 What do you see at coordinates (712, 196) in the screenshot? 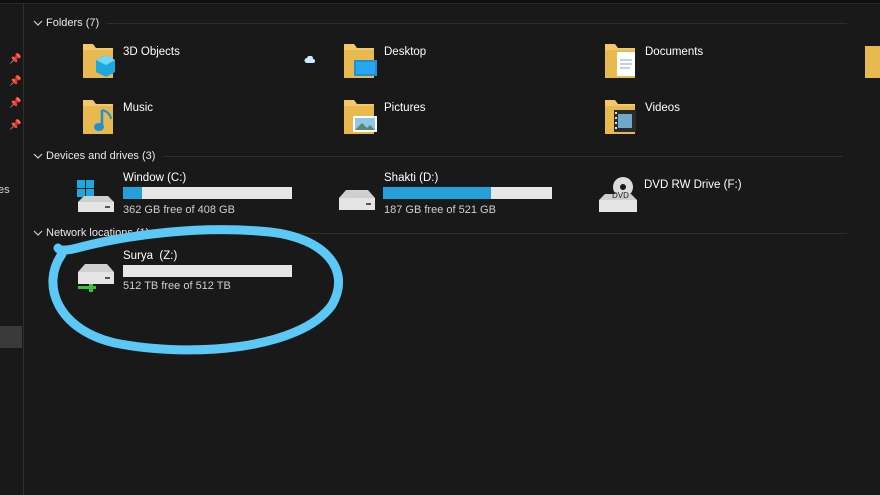
I see `drive-item-f: DVD DVD RW Drive (F:)` at bounding box center [712, 196].